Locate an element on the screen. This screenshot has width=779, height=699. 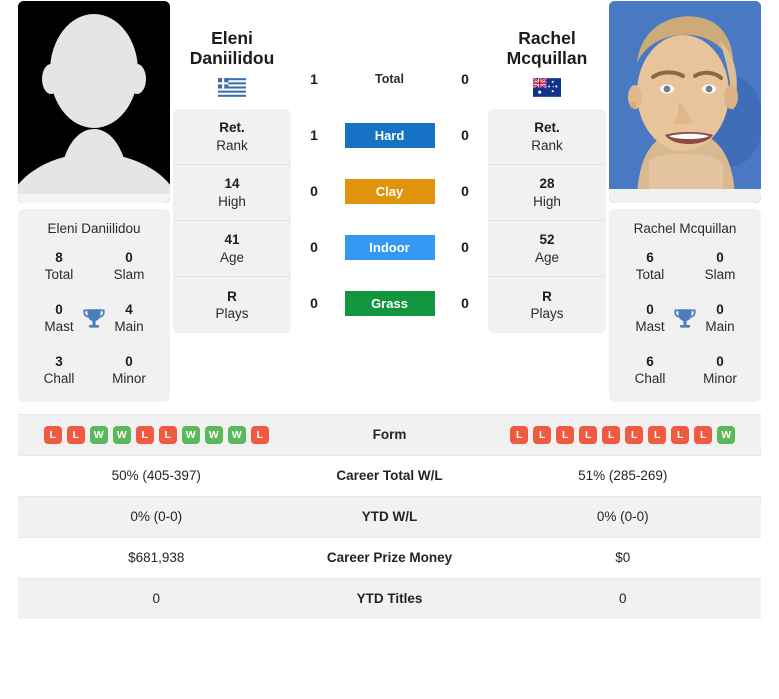
row-label-prize-money: Career Prize Money is located at coordinates (389, 557).